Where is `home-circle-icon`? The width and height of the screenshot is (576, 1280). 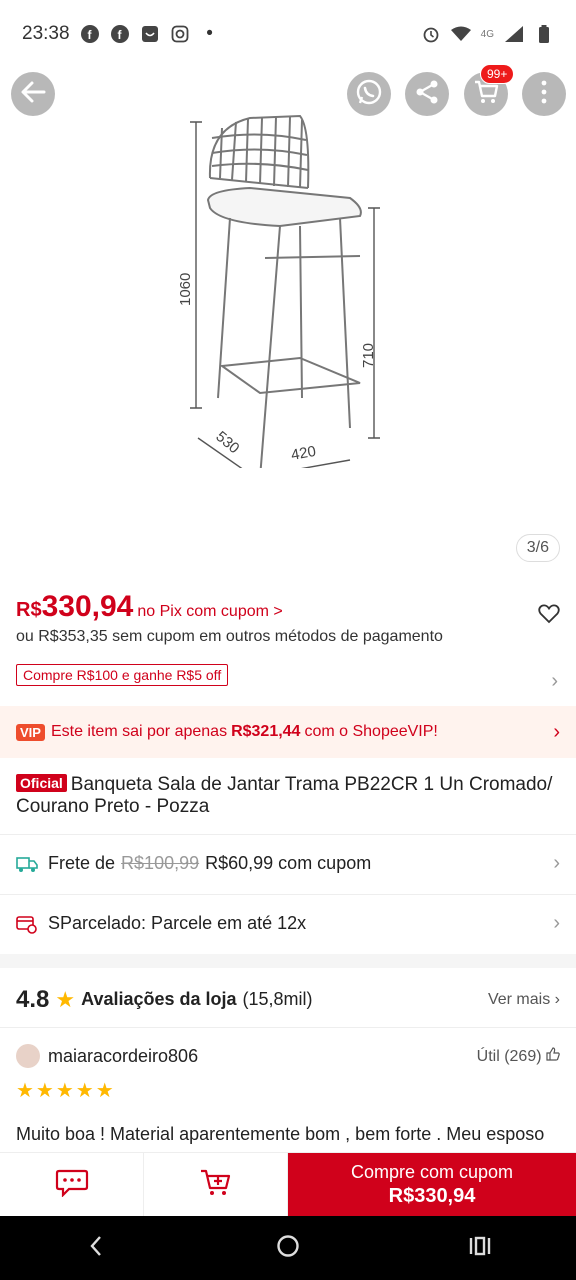
home-circle-icon is located at coordinates (288, 1248).